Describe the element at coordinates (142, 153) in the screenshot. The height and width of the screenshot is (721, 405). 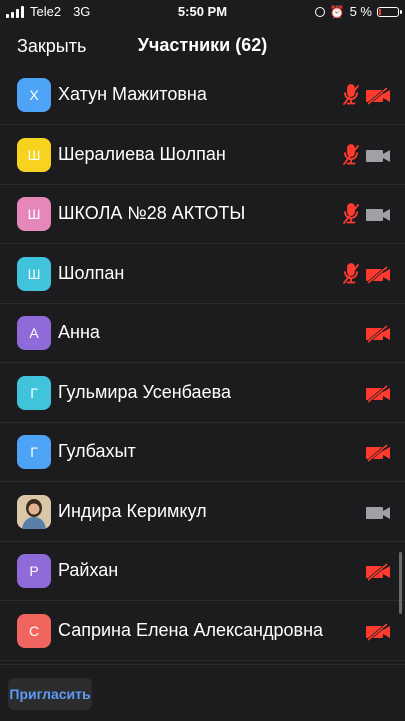
I see `participant-name: Шералиева Шолпан` at that location.